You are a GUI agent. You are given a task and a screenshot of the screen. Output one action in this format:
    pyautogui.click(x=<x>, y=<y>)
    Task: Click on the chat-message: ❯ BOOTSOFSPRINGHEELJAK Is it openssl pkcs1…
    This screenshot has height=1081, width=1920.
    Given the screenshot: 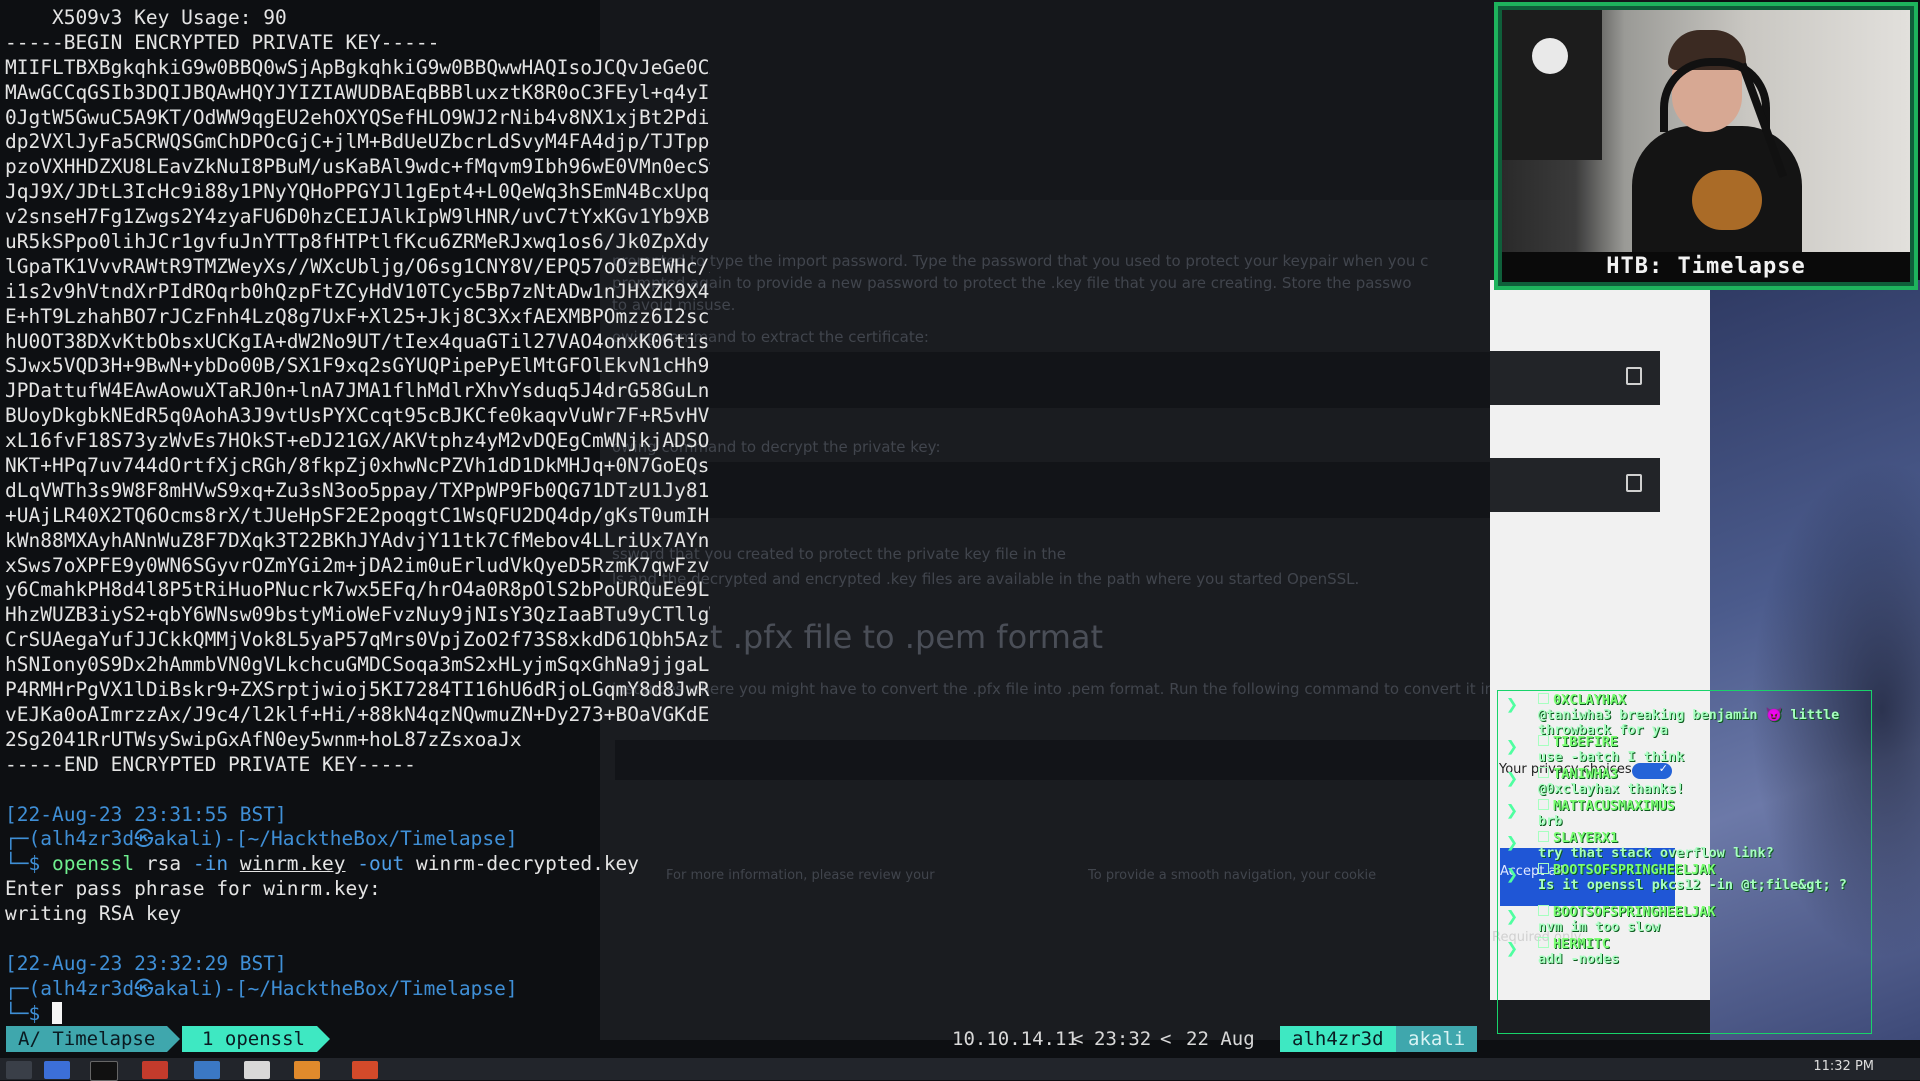 What is the action you would take?
    pyautogui.click(x=1686, y=878)
    